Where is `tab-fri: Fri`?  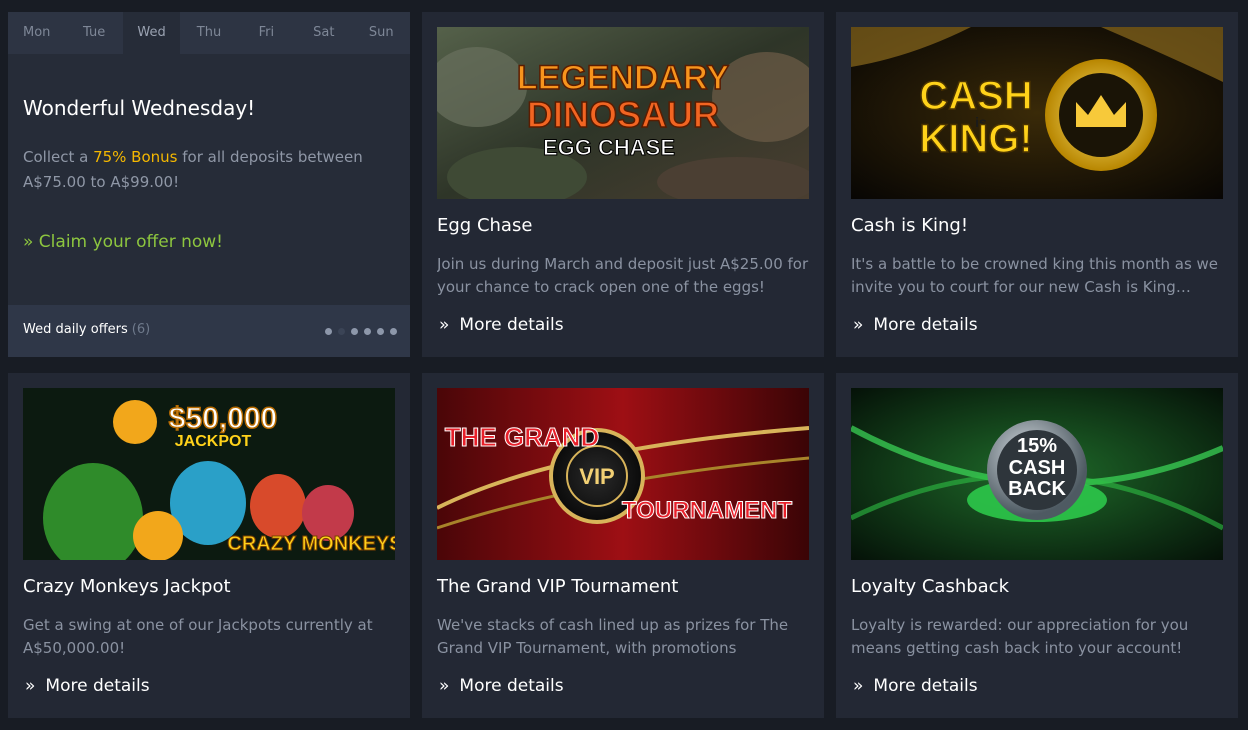 tab-fri: Fri is located at coordinates (266, 33).